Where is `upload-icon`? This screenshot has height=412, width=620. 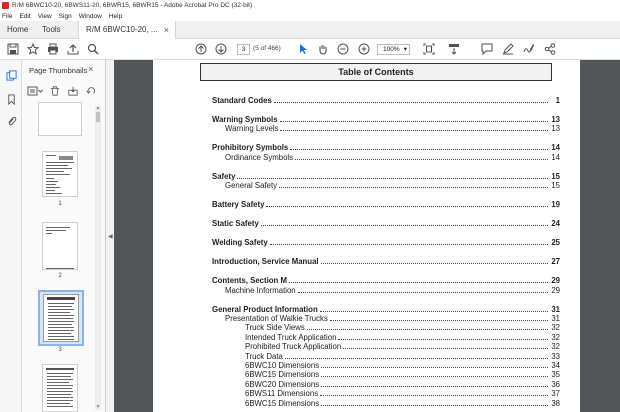
upload-icon is located at coordinates (73, 49).